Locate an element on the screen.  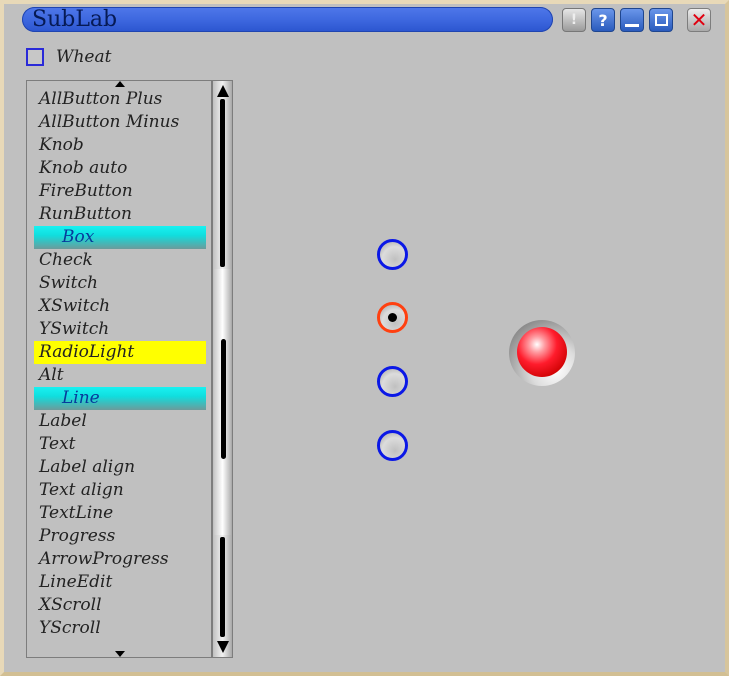
list-scroll-down-icon is located at coordinates (120, 654).